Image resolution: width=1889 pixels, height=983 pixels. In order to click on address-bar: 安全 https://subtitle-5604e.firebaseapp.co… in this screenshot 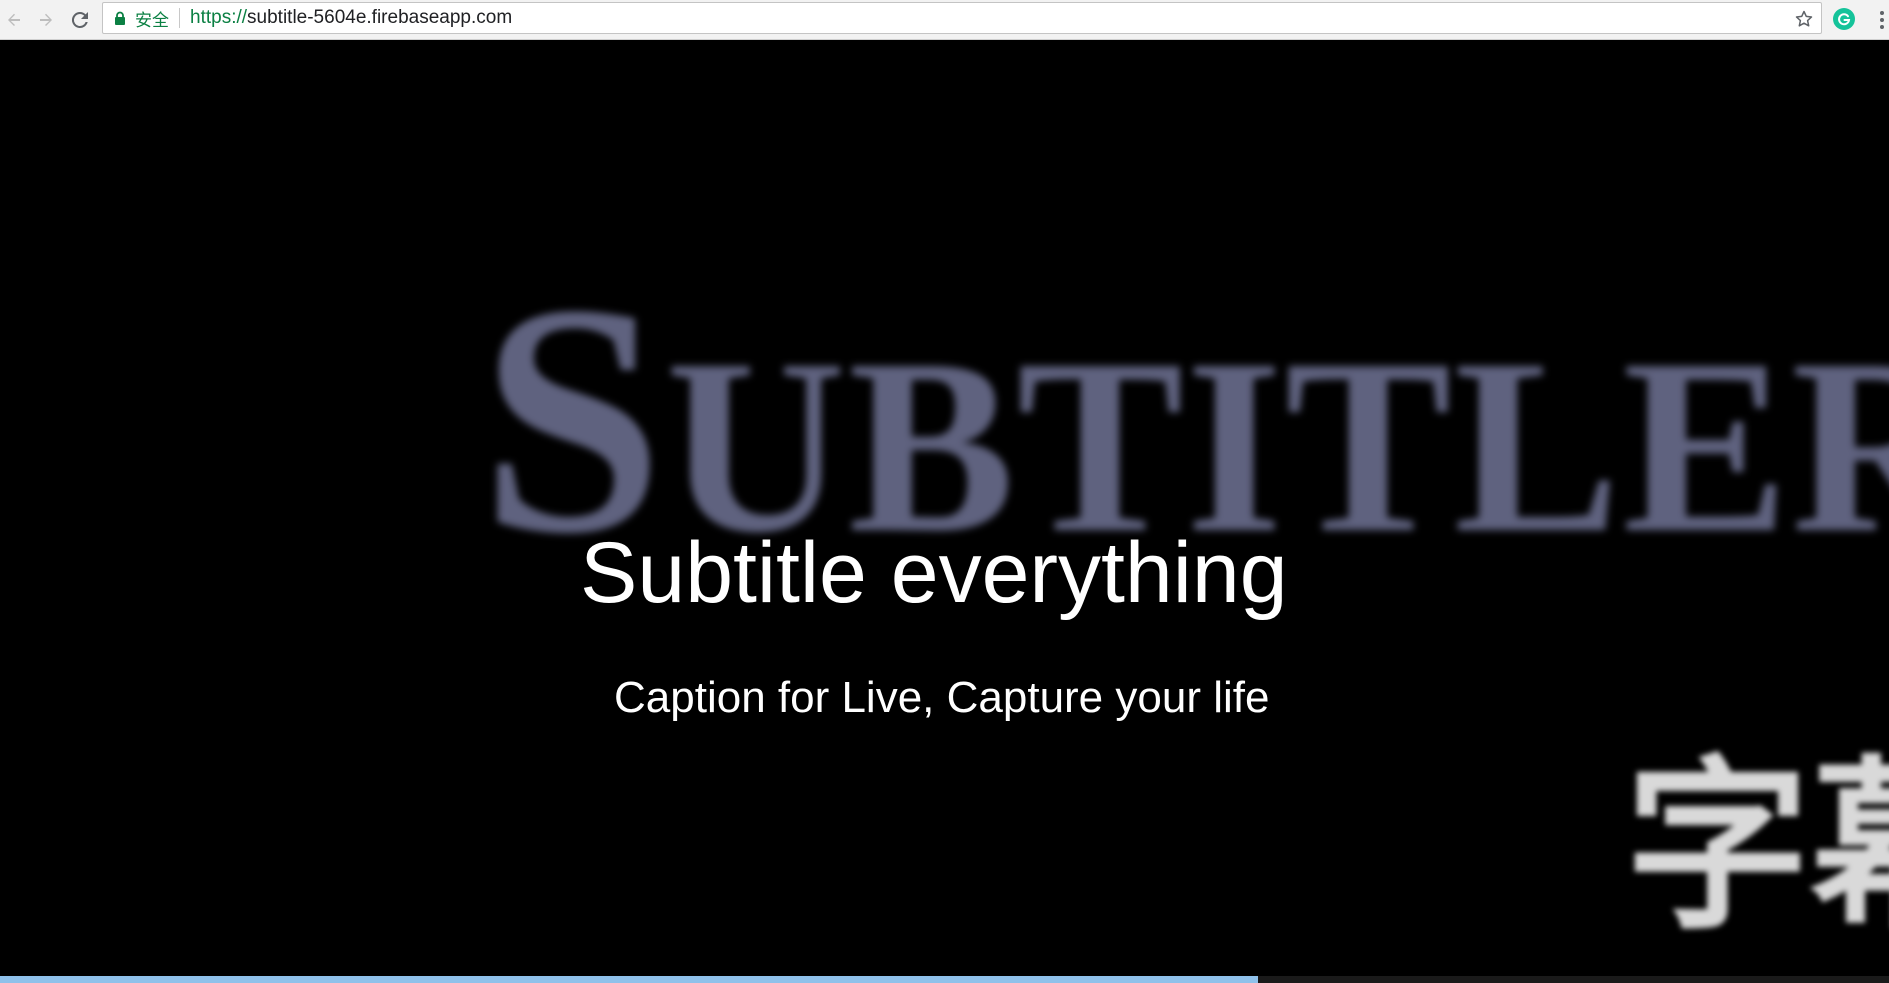, I will do `click(962, 18)`.